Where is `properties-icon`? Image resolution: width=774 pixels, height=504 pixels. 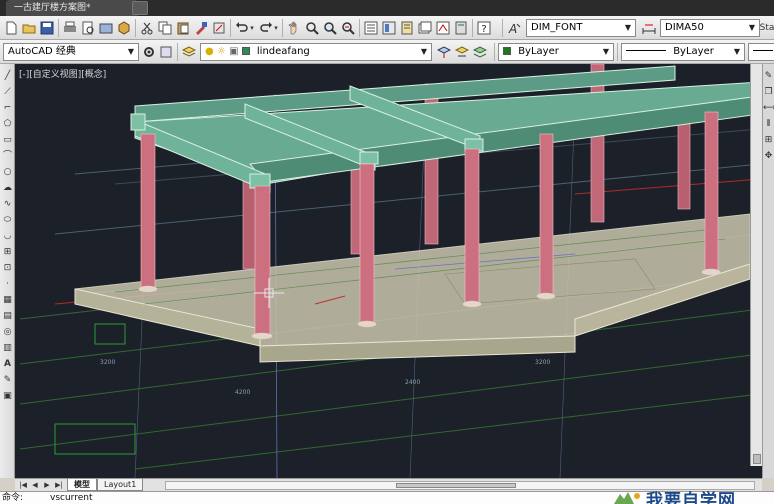 properties-icon is located at coordinates (371, 28).